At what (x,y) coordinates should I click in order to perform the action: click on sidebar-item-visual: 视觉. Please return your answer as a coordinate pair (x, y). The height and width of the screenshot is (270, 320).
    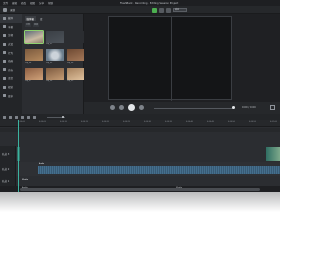
    Looking at the image, I should click on (11, 87).